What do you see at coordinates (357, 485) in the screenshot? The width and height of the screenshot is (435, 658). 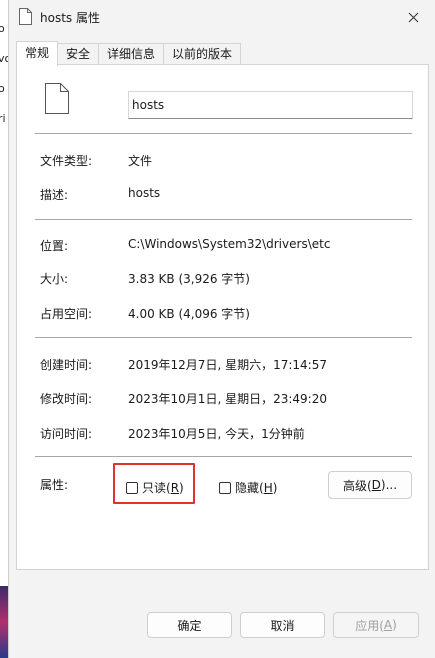 I see `advanced-label: 高级(` at bounding box center [357, 485].